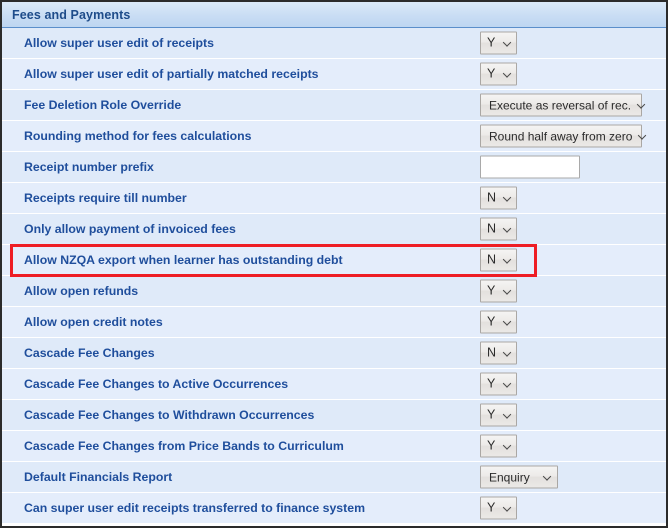 The image size is (668, 528). I want to click on dropdown-value: Enquiry, so click(509, 477).